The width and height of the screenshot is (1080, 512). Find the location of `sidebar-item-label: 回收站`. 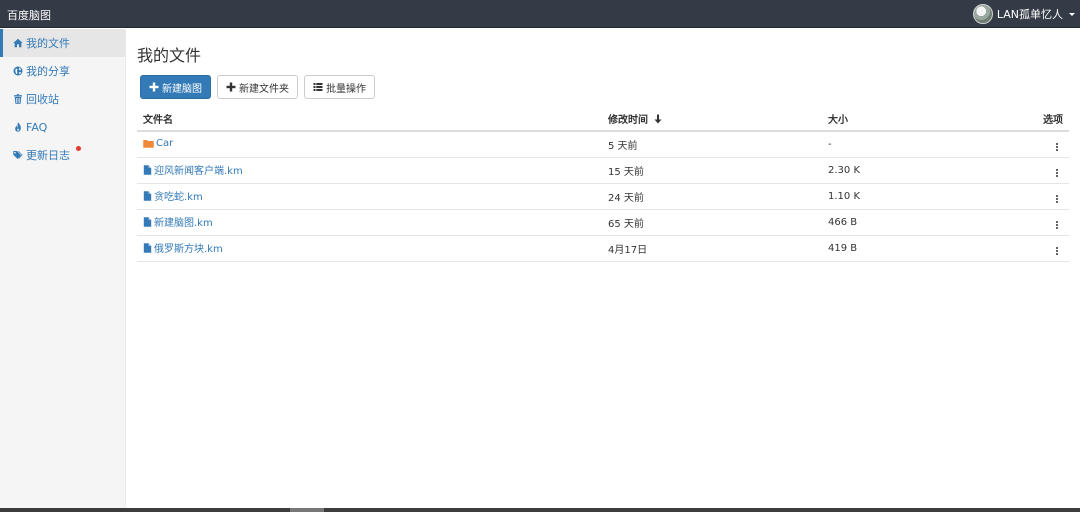

sidebar-item-label: 回收站 is located at coordinates (42, 99).